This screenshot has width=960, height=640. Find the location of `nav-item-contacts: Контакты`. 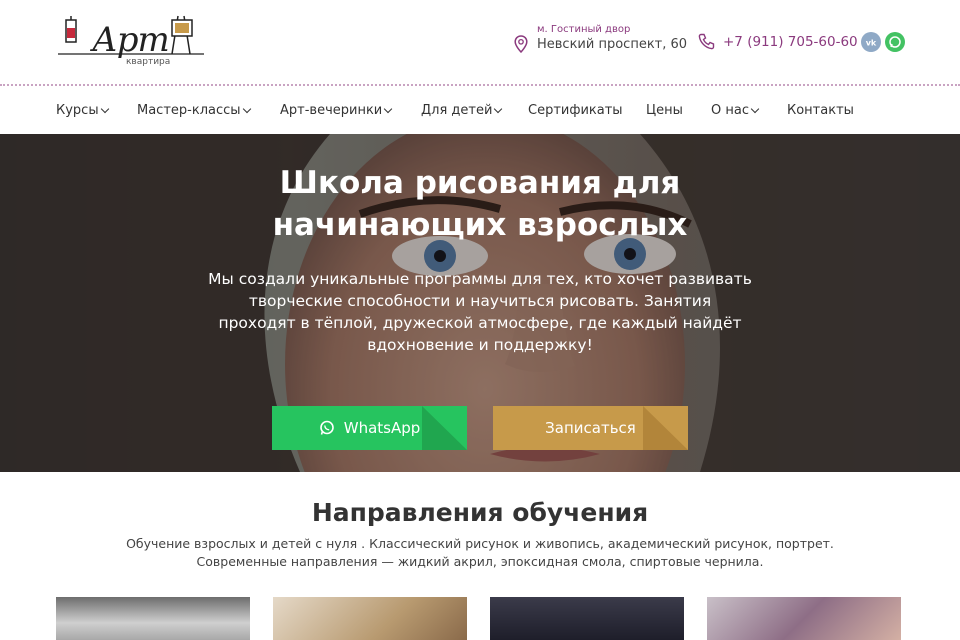

nav-item-contacts: Контакты is located at coordinates (820, 110).